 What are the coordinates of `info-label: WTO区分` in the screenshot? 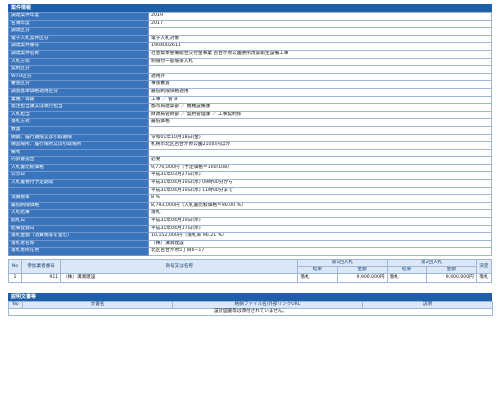 It's located at (78, 77).